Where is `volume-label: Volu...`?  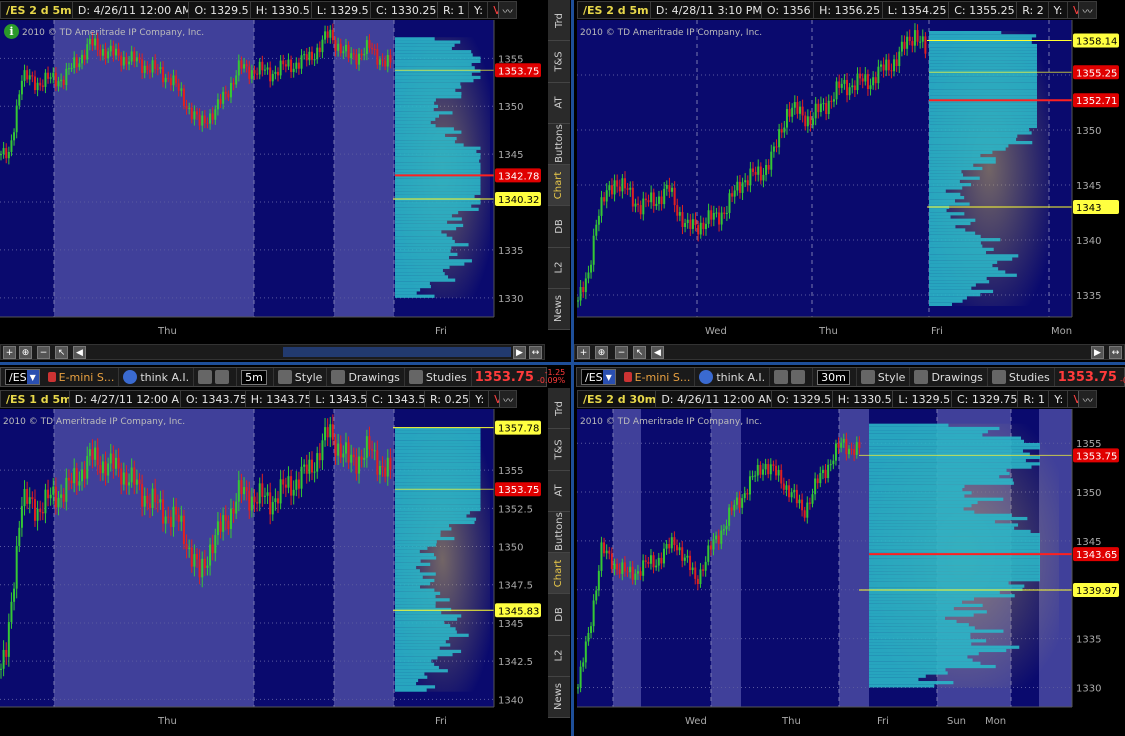
volume-label: Volu... is located at coordinates (1073, 399).